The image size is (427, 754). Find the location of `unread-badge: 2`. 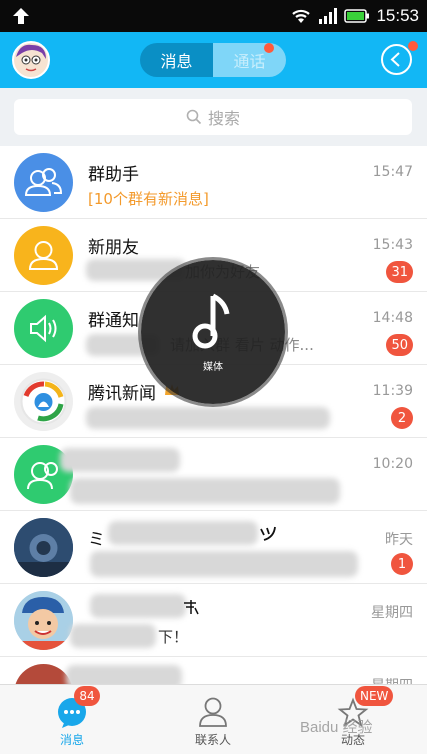

unread-badge: 2 is located at coordinates (402, 418).